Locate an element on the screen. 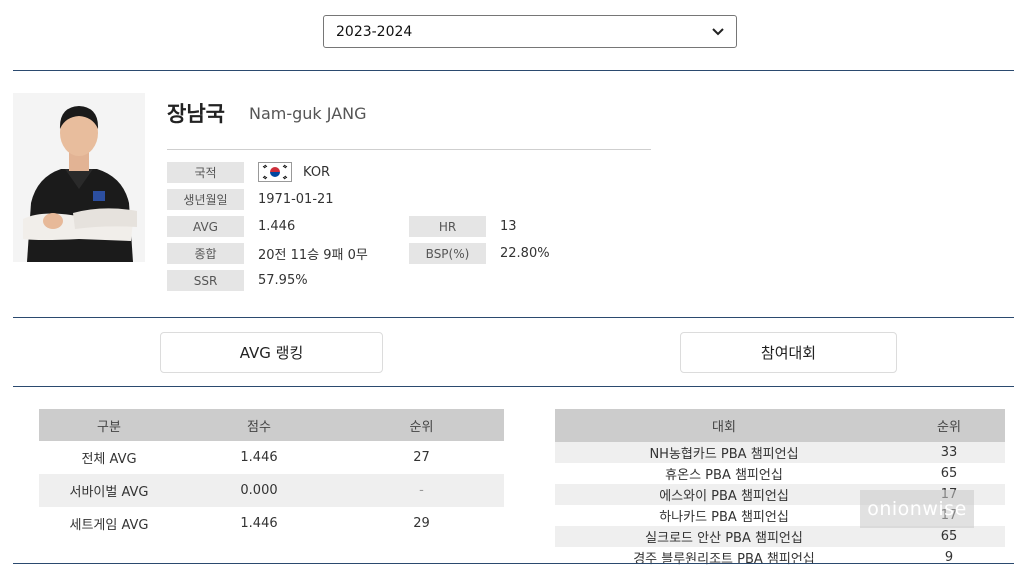  avg-label: AVG is located at coordinates (205, 226).